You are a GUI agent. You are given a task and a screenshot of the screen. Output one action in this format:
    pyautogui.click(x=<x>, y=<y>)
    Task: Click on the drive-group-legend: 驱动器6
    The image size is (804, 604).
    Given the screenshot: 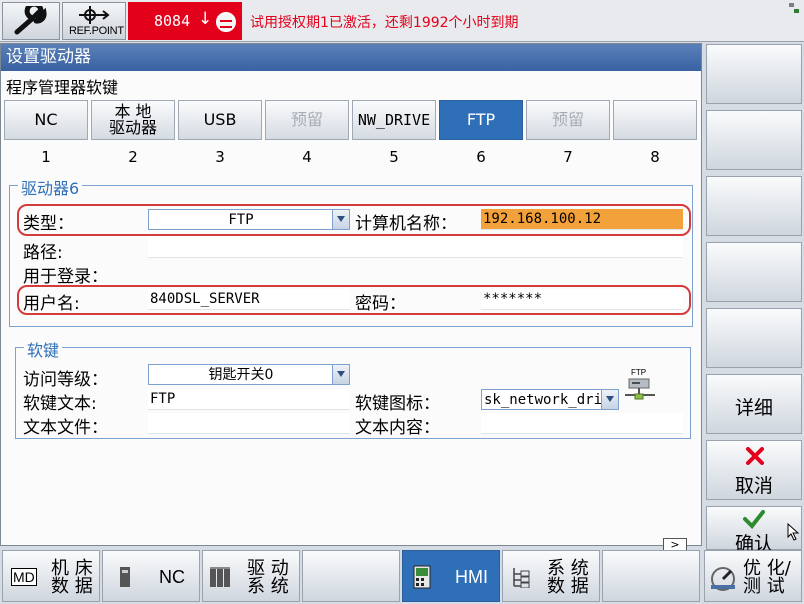 What is the action you would take?
    pyautogui.click(x=50, y=187)
    